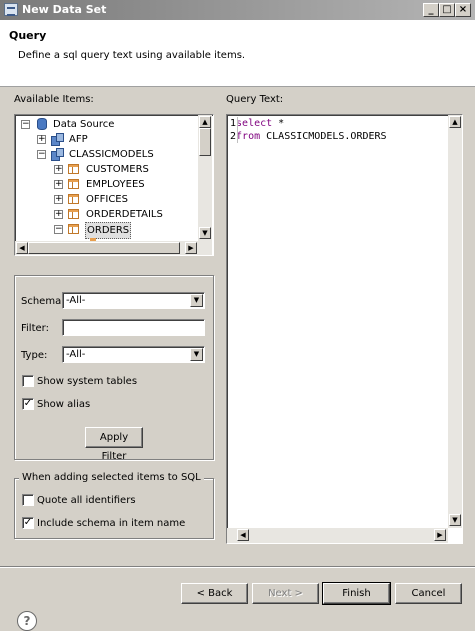 The height and width of the screenshot is (631, 475). I want to click on type-select: -All- ▼, so click(133, 354).